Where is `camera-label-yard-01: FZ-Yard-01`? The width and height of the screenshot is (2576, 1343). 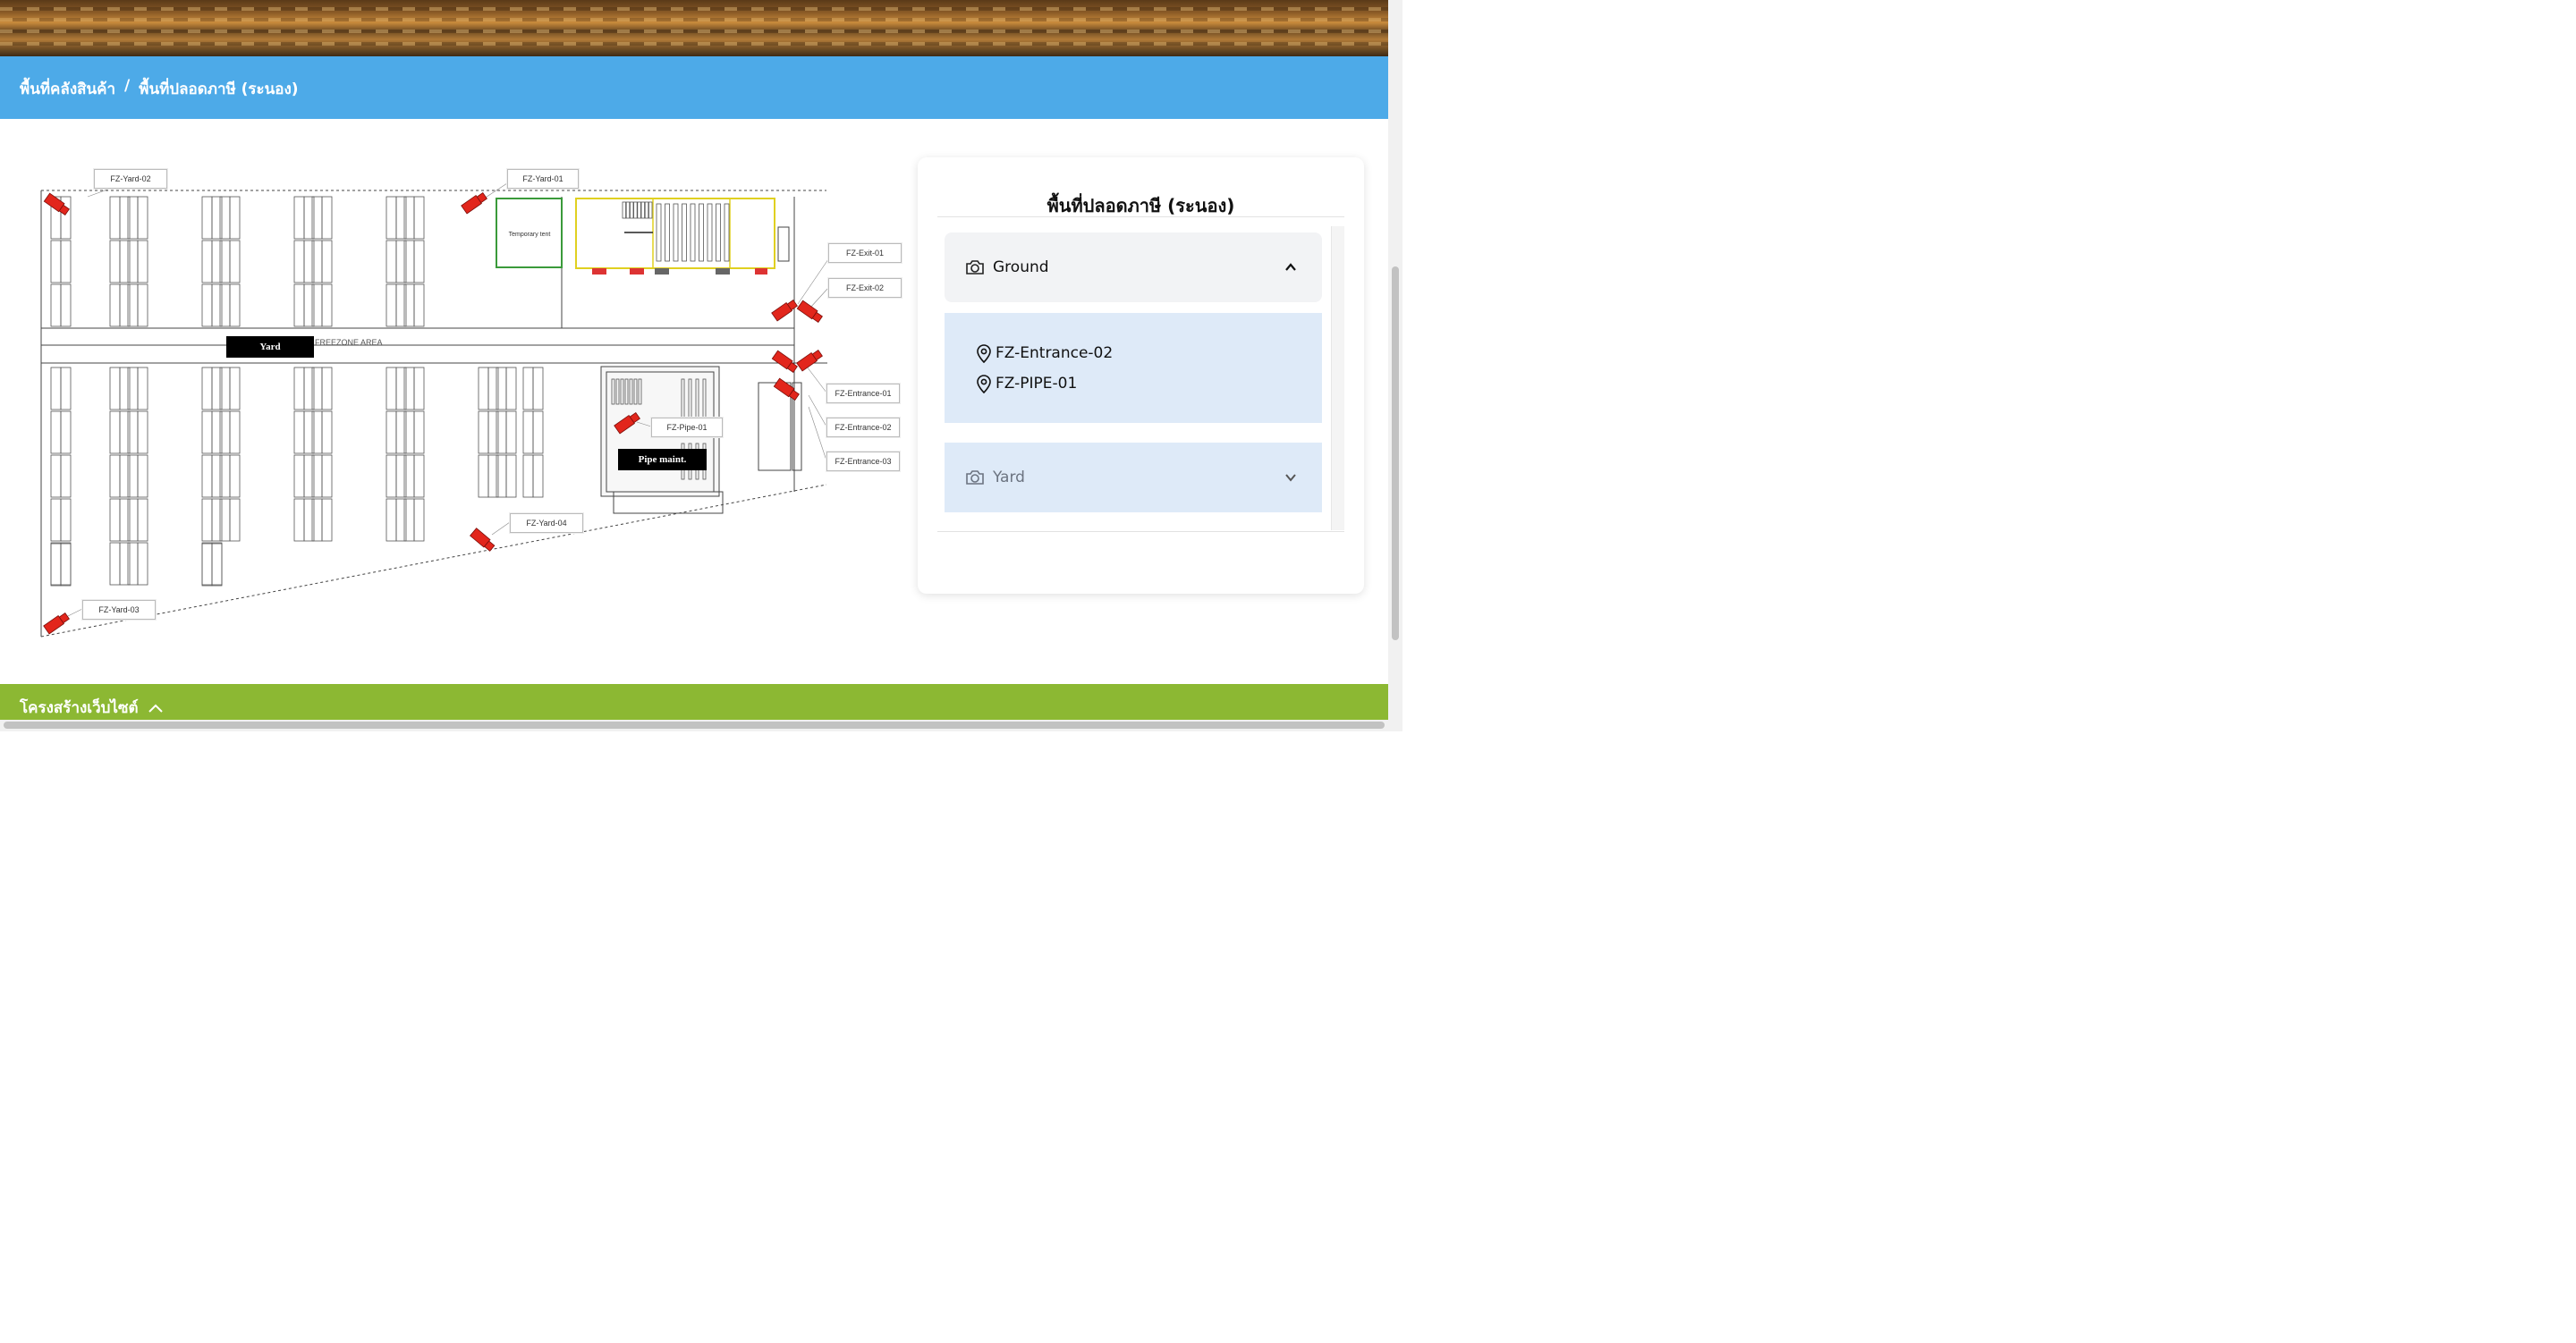 camera-label-yard-01: FZ-Yard-01 is located at coordinates (543, 179).